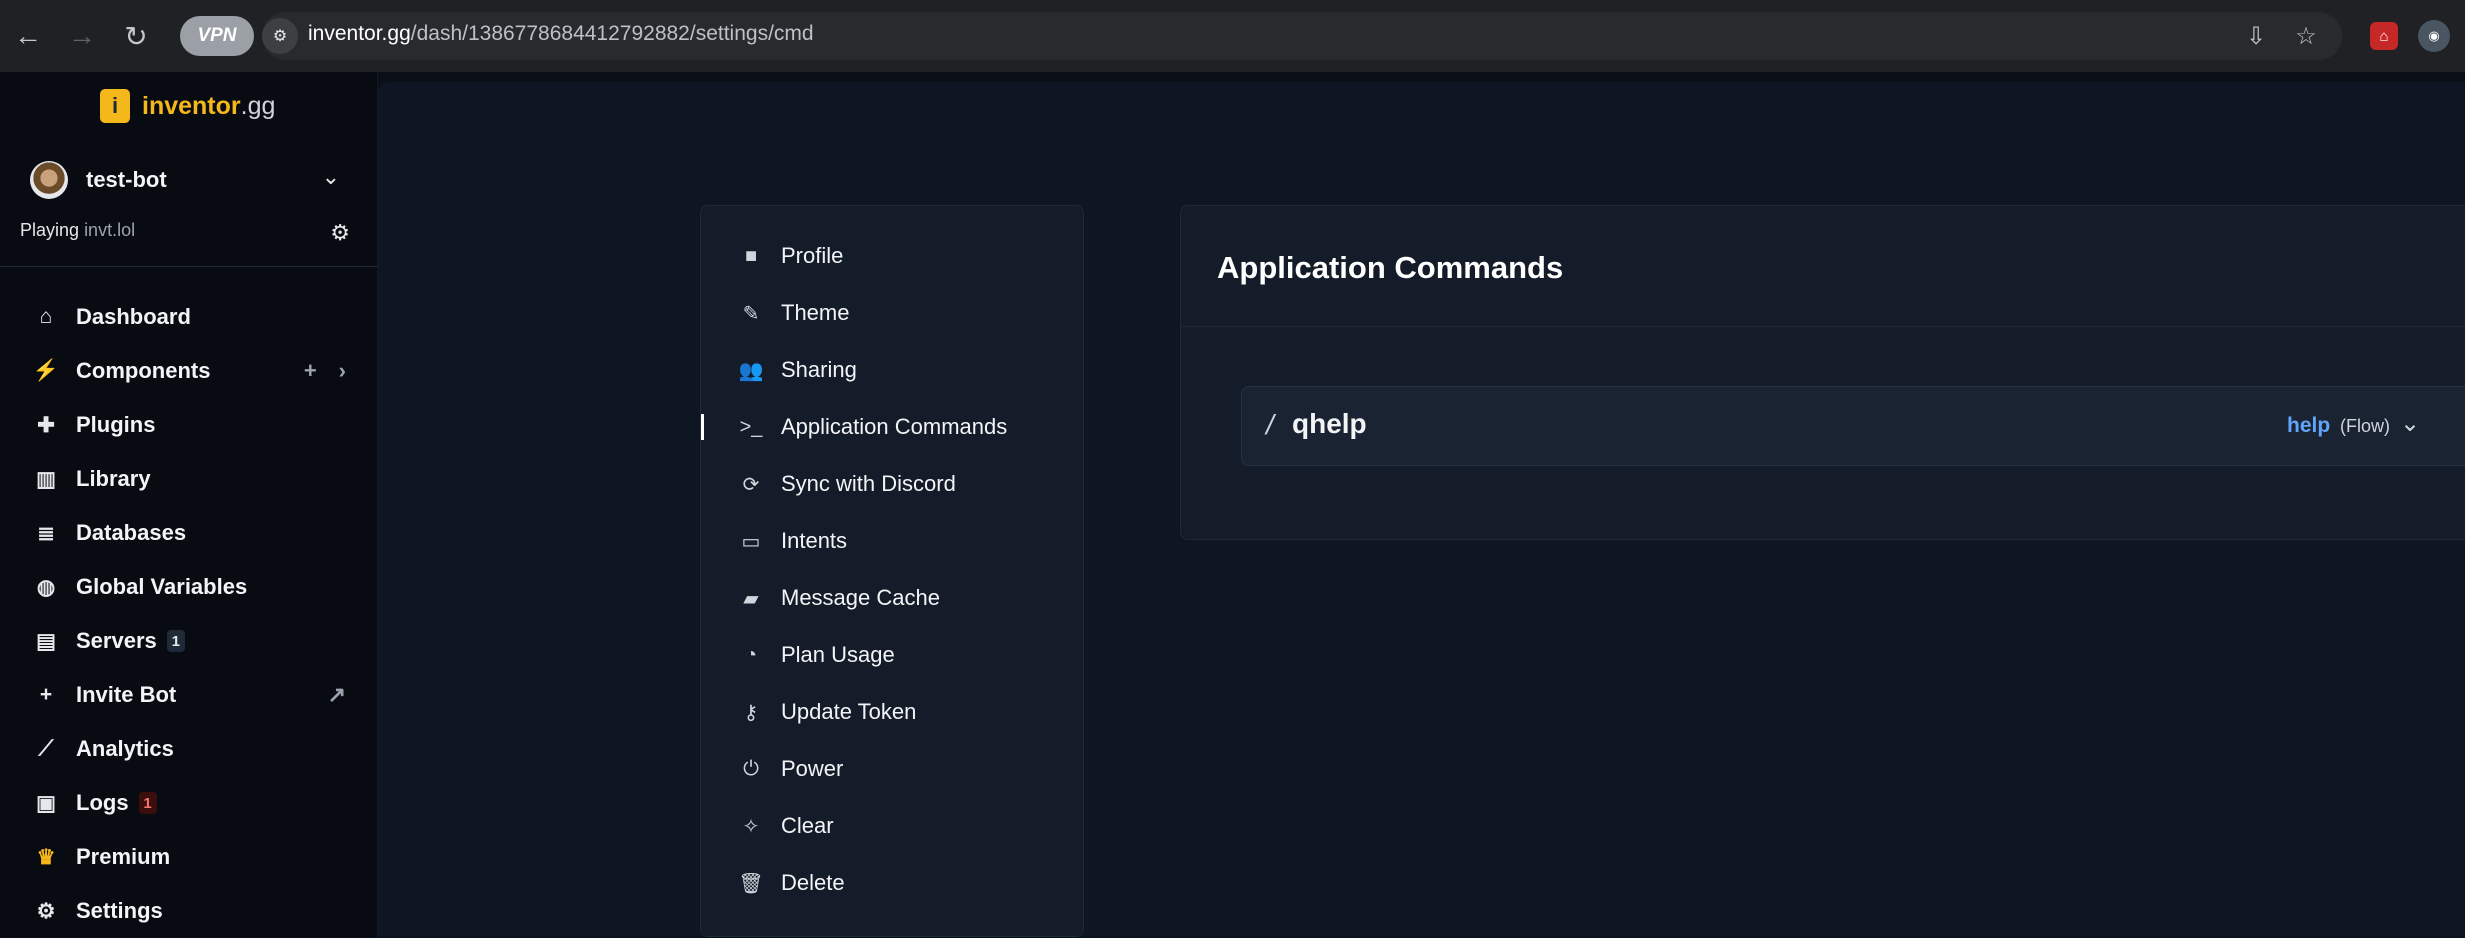 Image resolution: width=2465 pixels, height=938 pixels. I want to click on chevron-right-icon: ›, so click(342, 371).